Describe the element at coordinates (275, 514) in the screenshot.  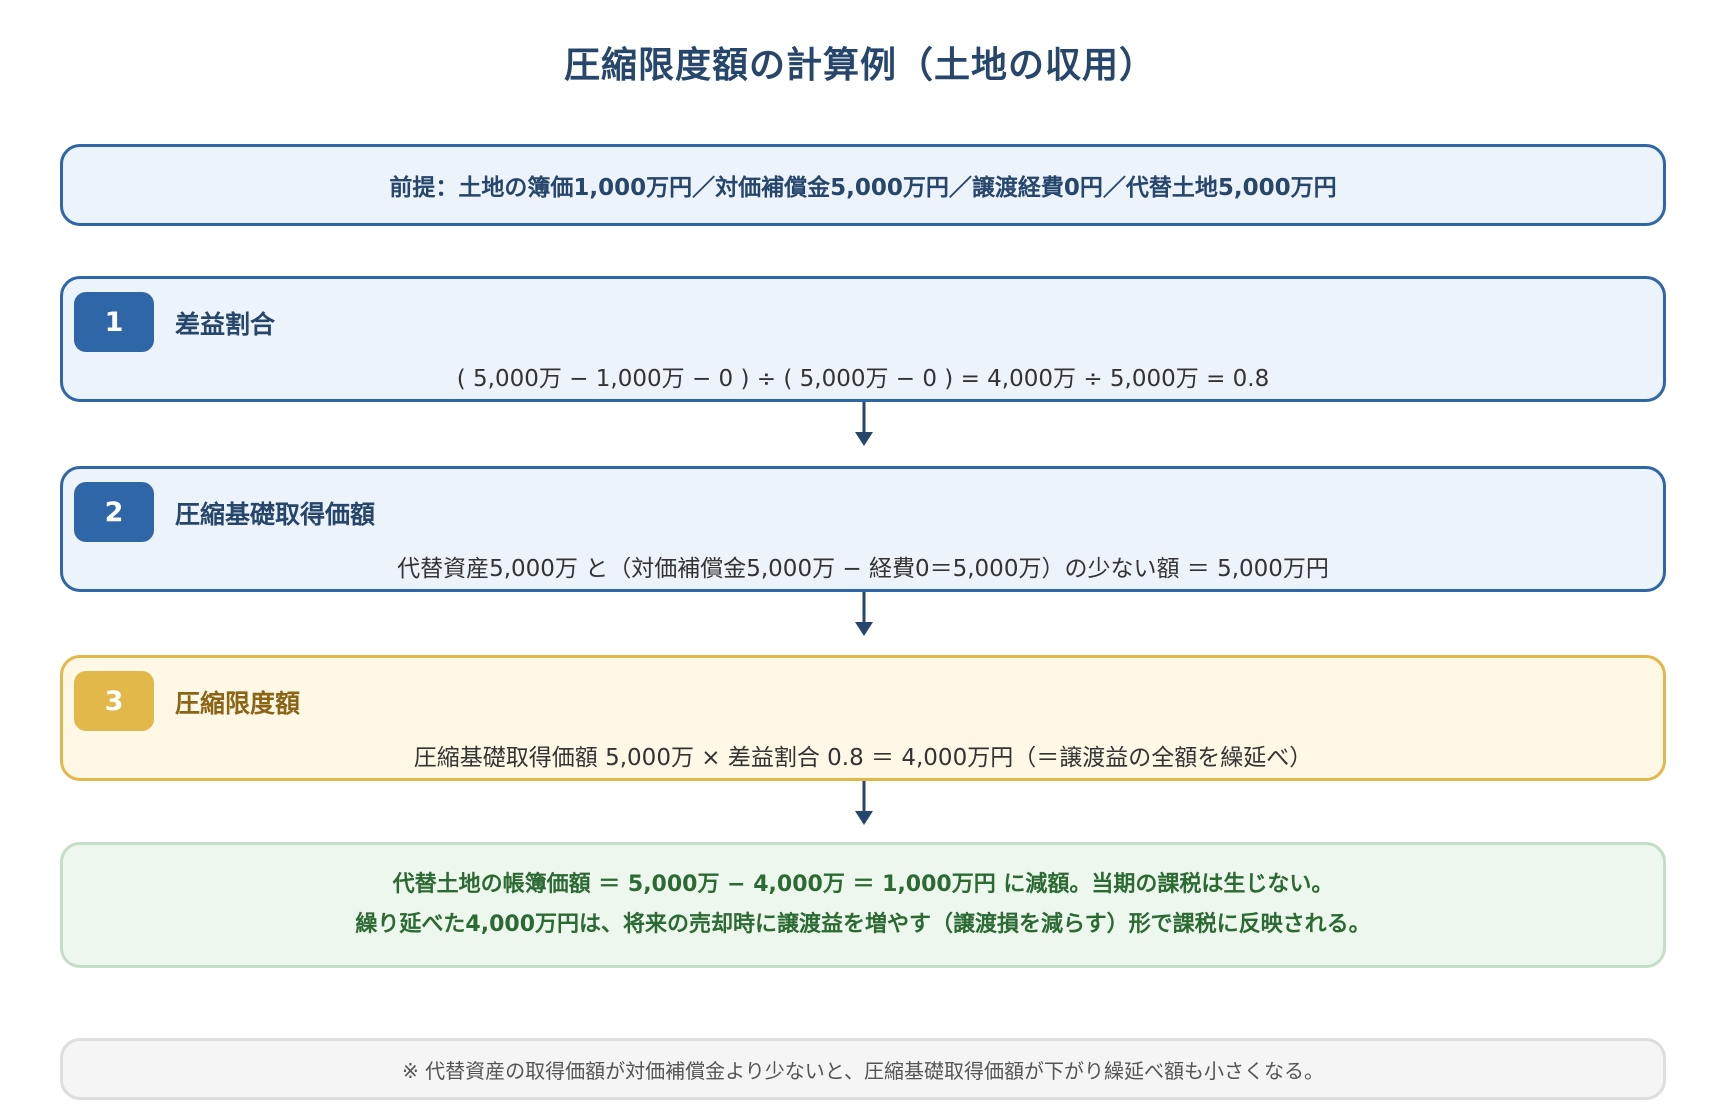
I see `step-2-label: 圧縮基礎取得価額` at that location.